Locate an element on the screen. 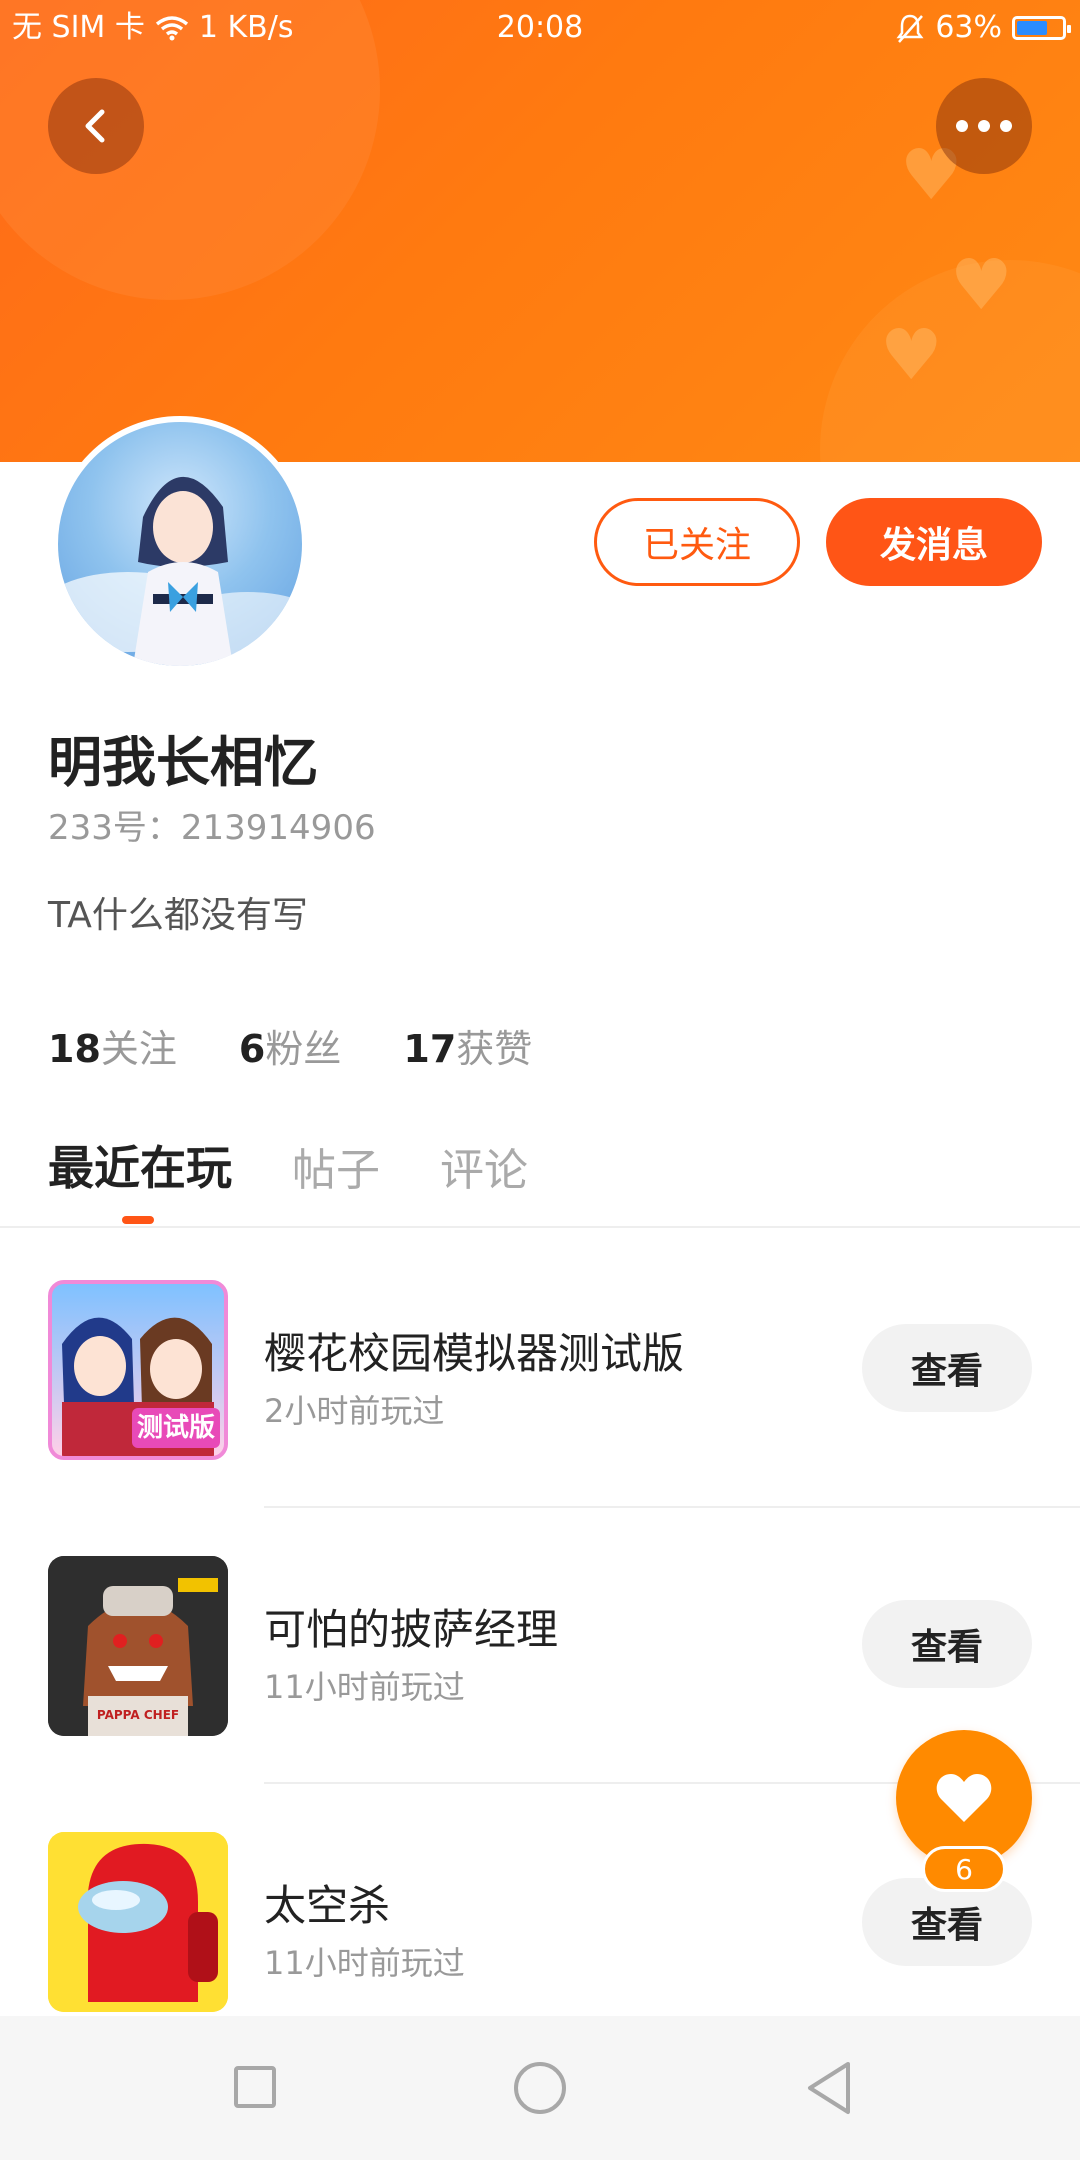 The width and height of the screenshot is (1080, 2160). game-badge: PAPPA CHEF is located at coordinates (138, 1715).